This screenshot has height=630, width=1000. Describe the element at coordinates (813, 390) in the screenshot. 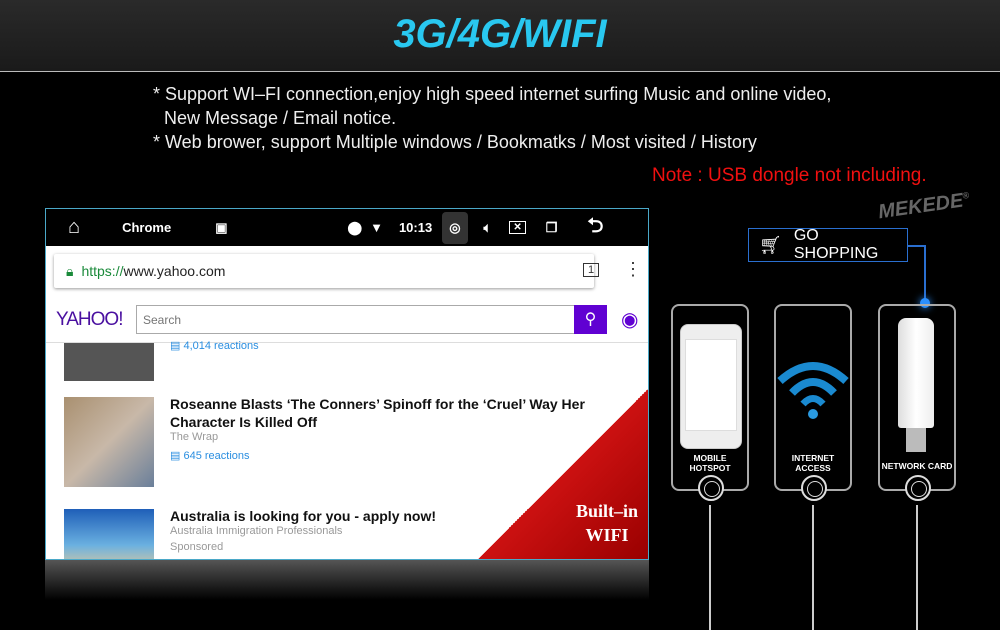

I see `wifi-icon` at that location.